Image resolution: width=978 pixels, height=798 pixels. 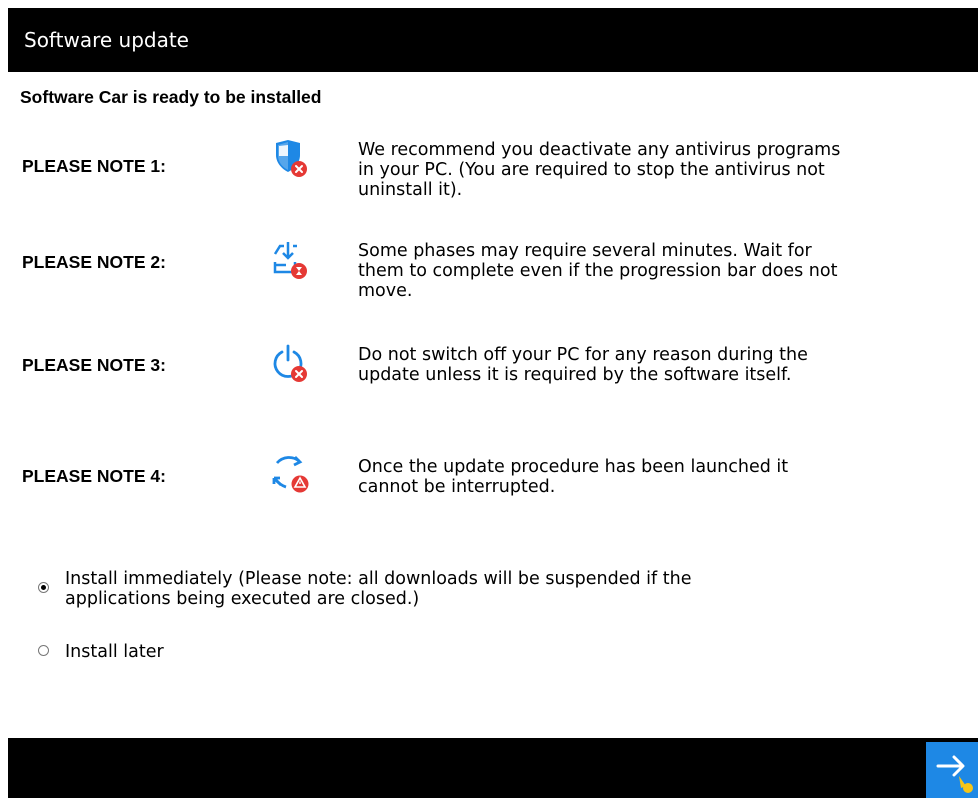 I want to click on install-immediately-line-2: applications being executed are closed.), so click(x=242, y=599).